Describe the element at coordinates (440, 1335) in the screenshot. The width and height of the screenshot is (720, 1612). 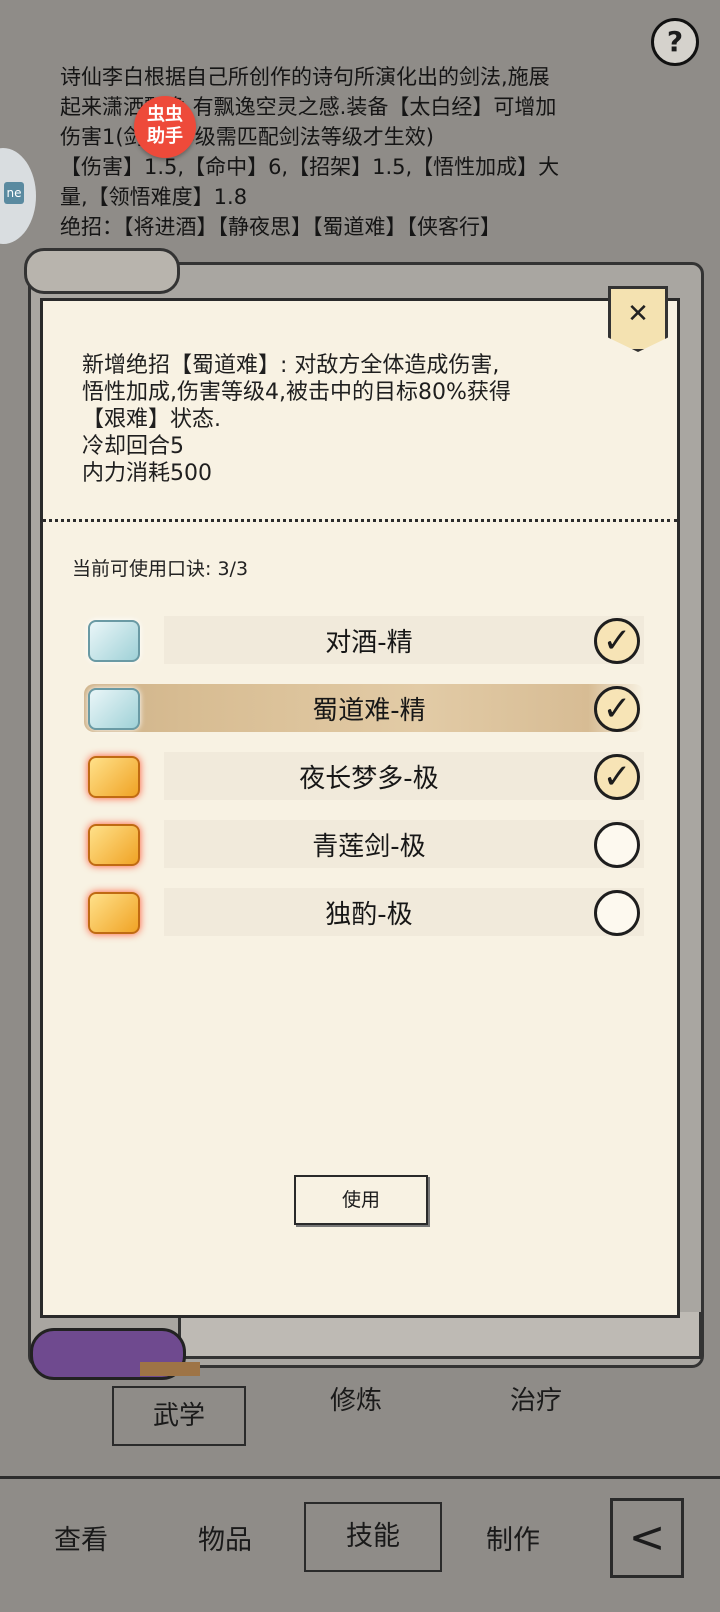
I see `scroll-page-edge` at that location.